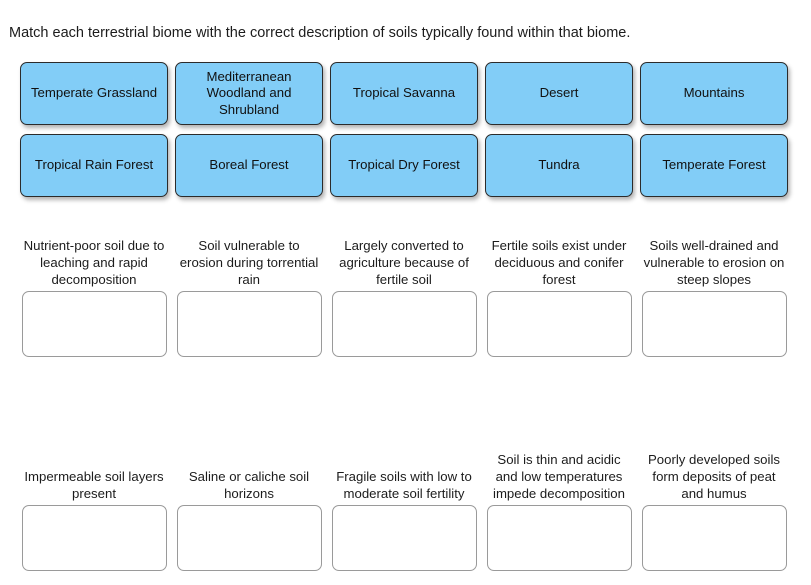 This screenshot has width=811, height=585. Describe the element at coordinates (714, 165) in the screenshot. I see `biome-tile: Temperate Forest` at that location.